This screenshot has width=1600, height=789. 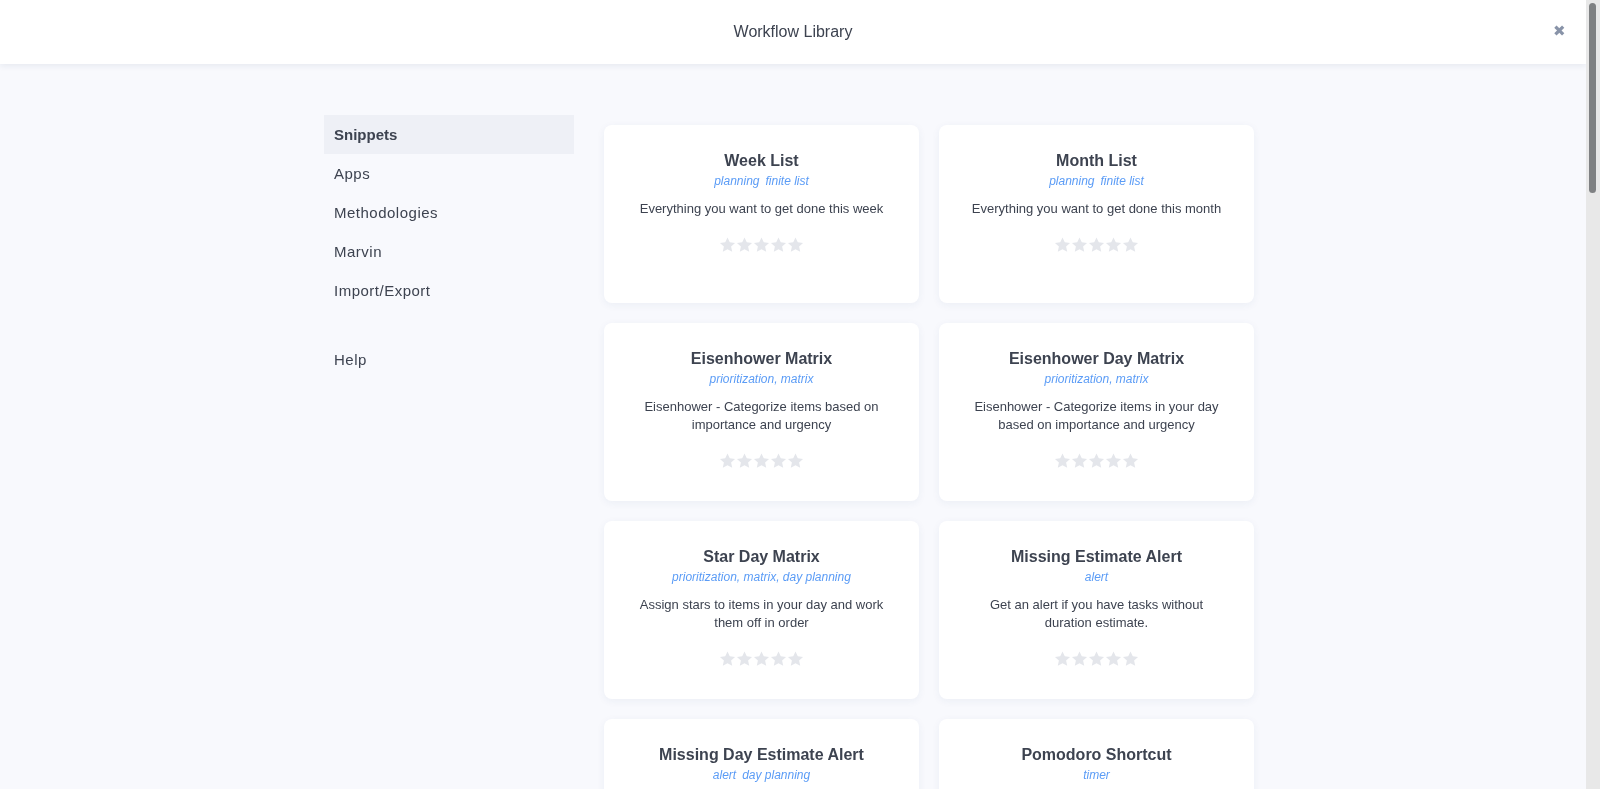 What do you see at coordinates (761, 359) in the screenshot?
I see `card-title: Eisenhower Matrix` at bounding box center [761, 359].